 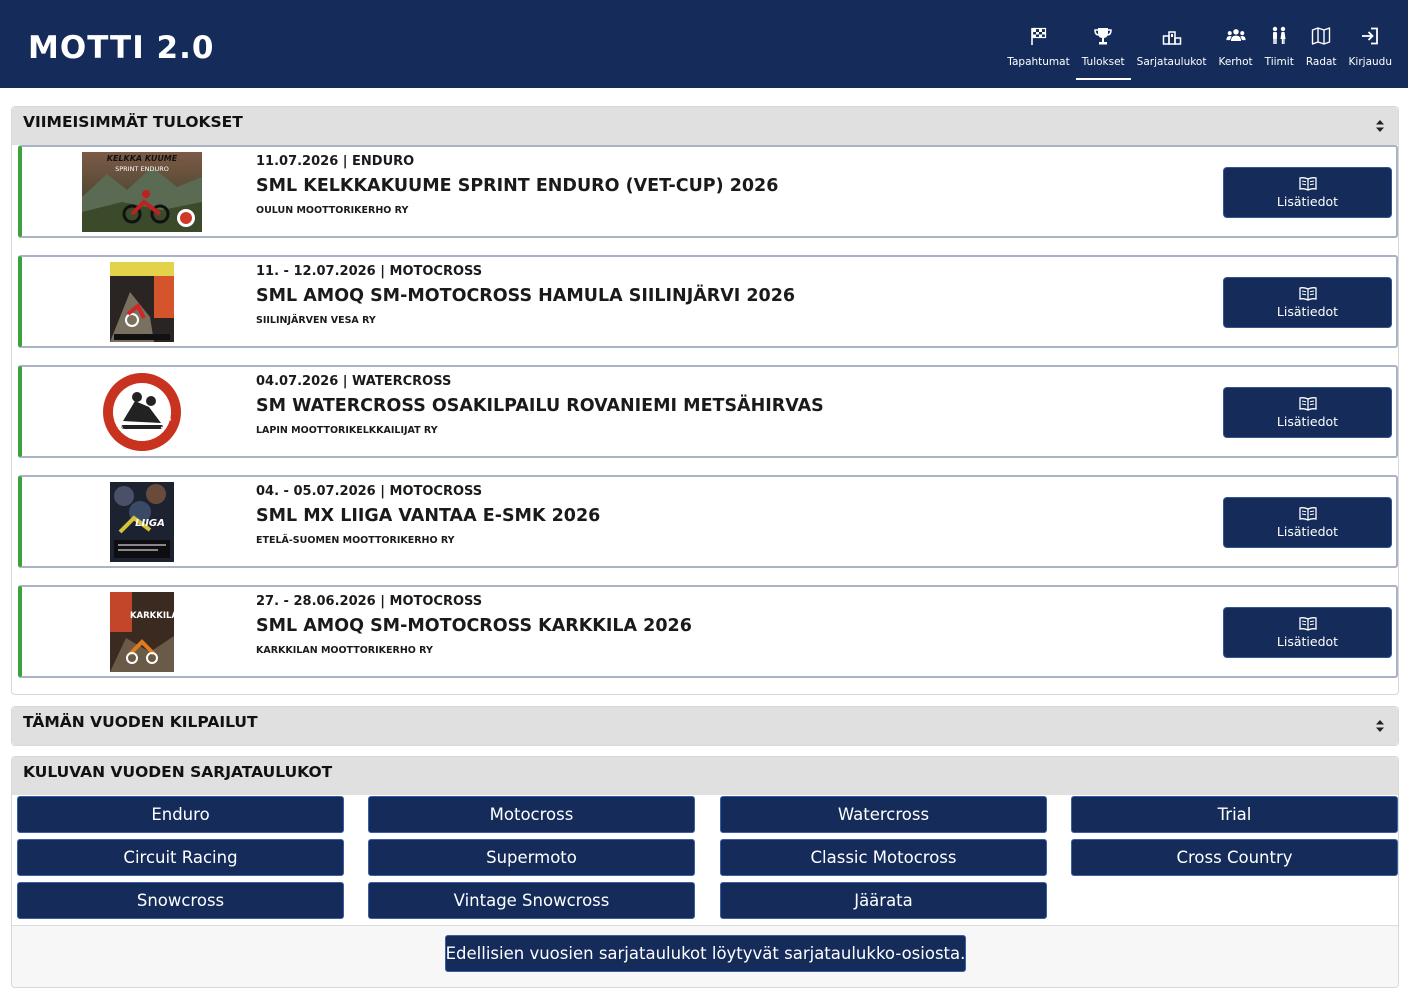 I want to click on trophy-icon, so click(x=1103, y=36).